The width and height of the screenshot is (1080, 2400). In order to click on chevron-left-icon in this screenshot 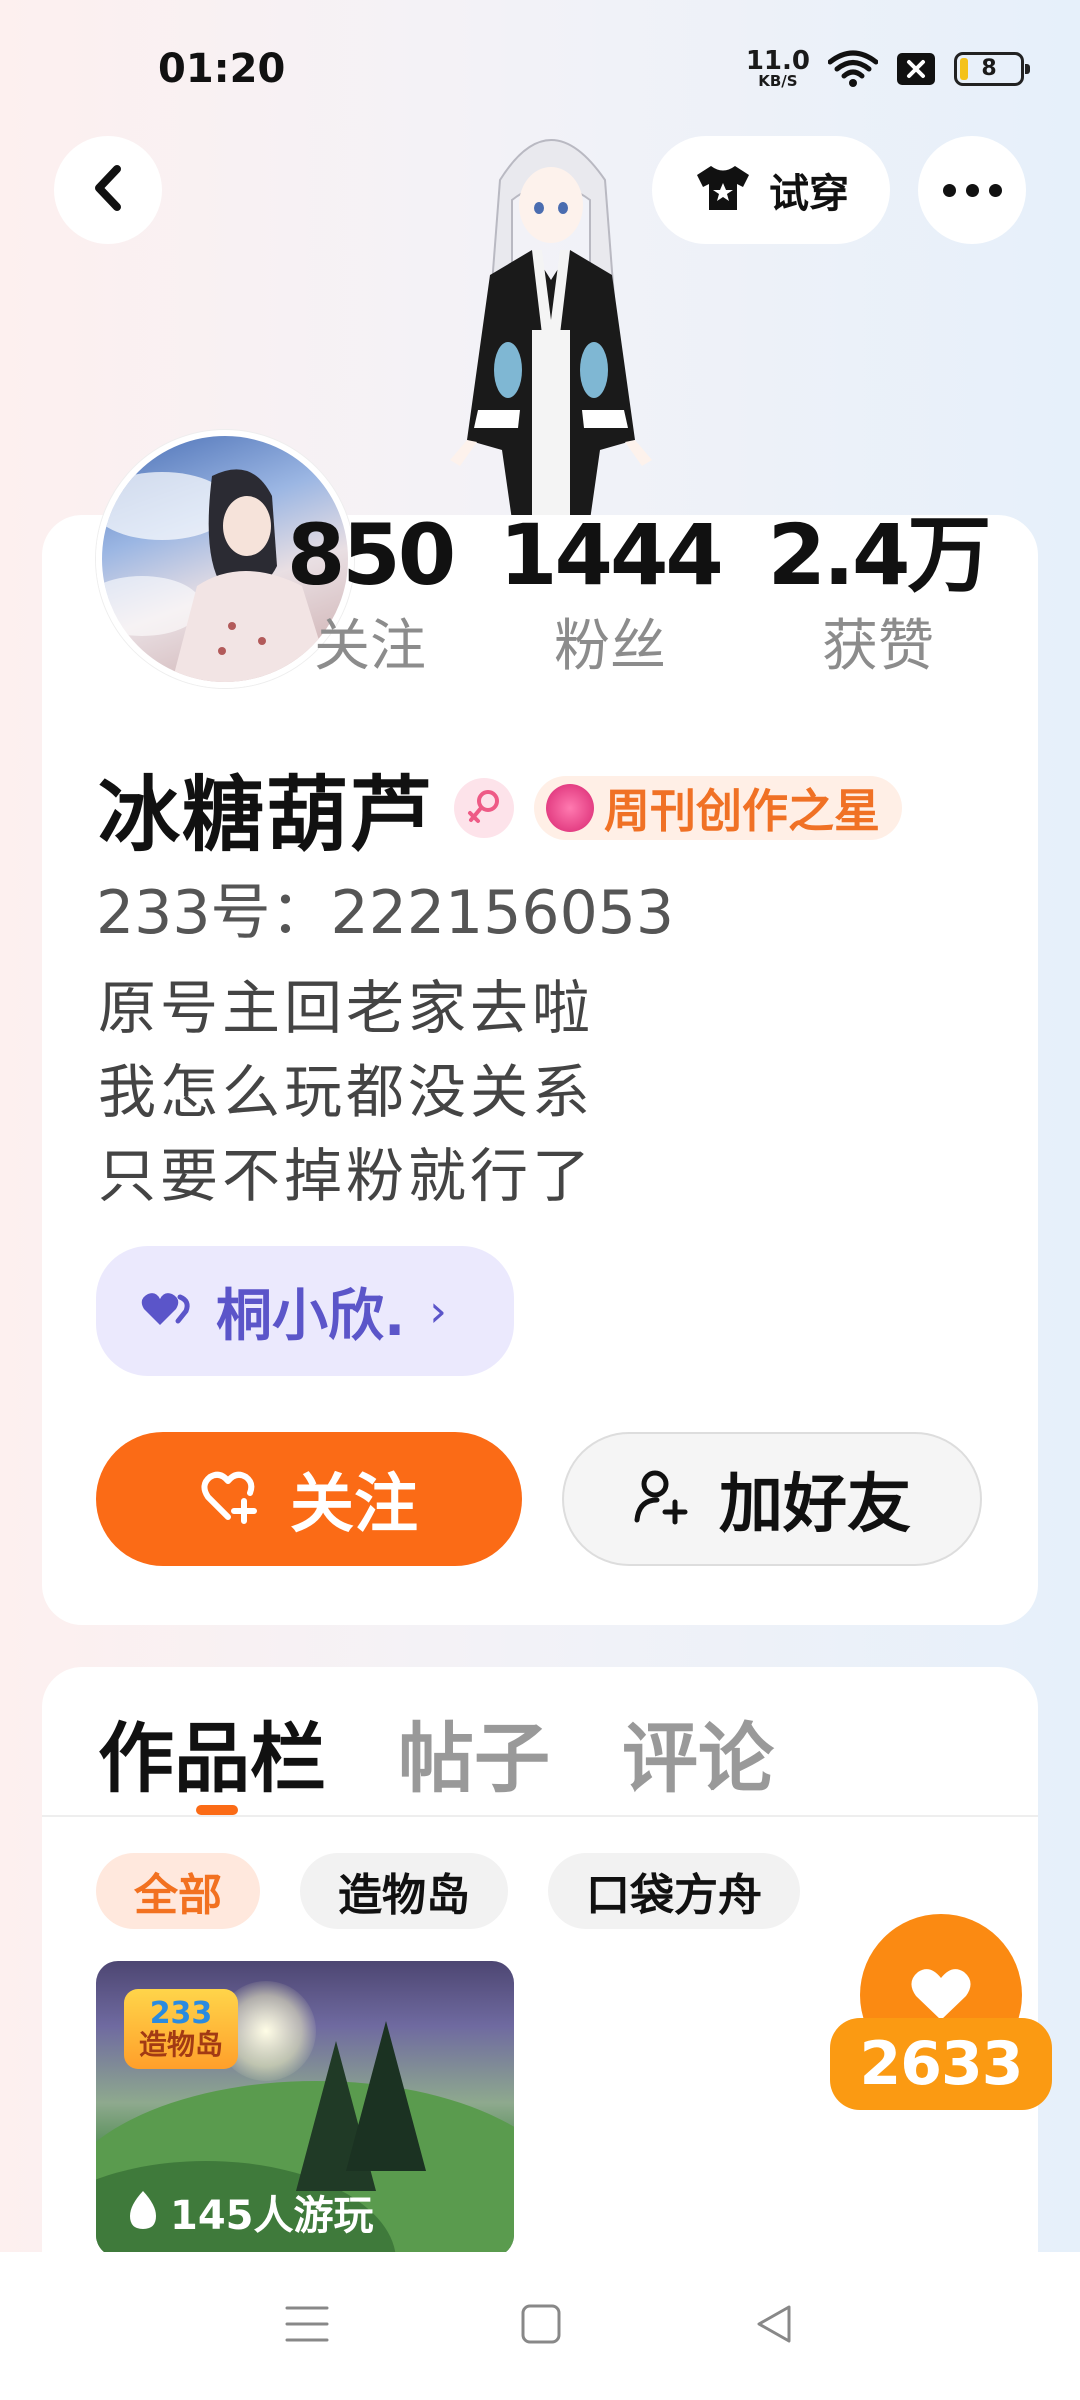, I will do `click(108, 190)`.